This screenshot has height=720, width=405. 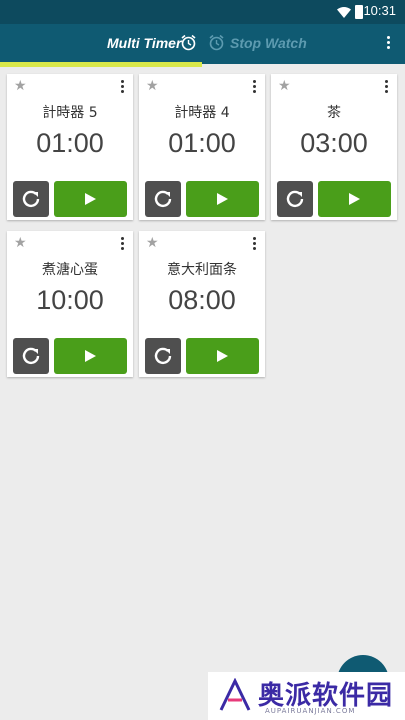 I want to click on status-time: 10:31, so click(x=379, y=10).